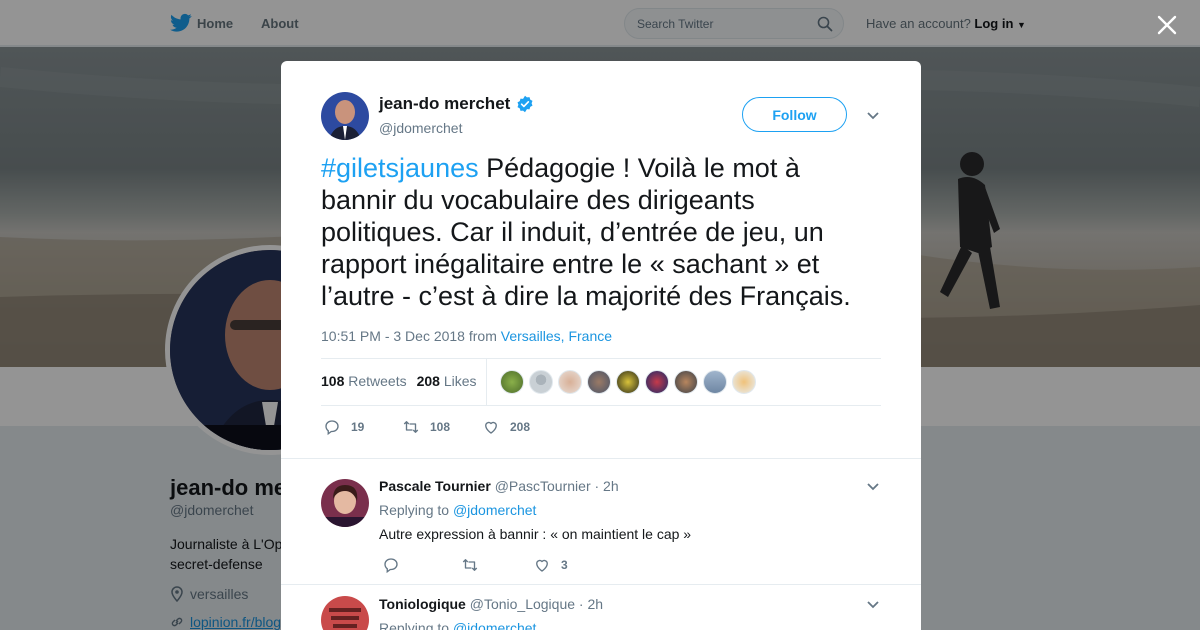 The width and height of the screenshot is (1200, 630). I want to click on like-action: 208, so click(506, 427).